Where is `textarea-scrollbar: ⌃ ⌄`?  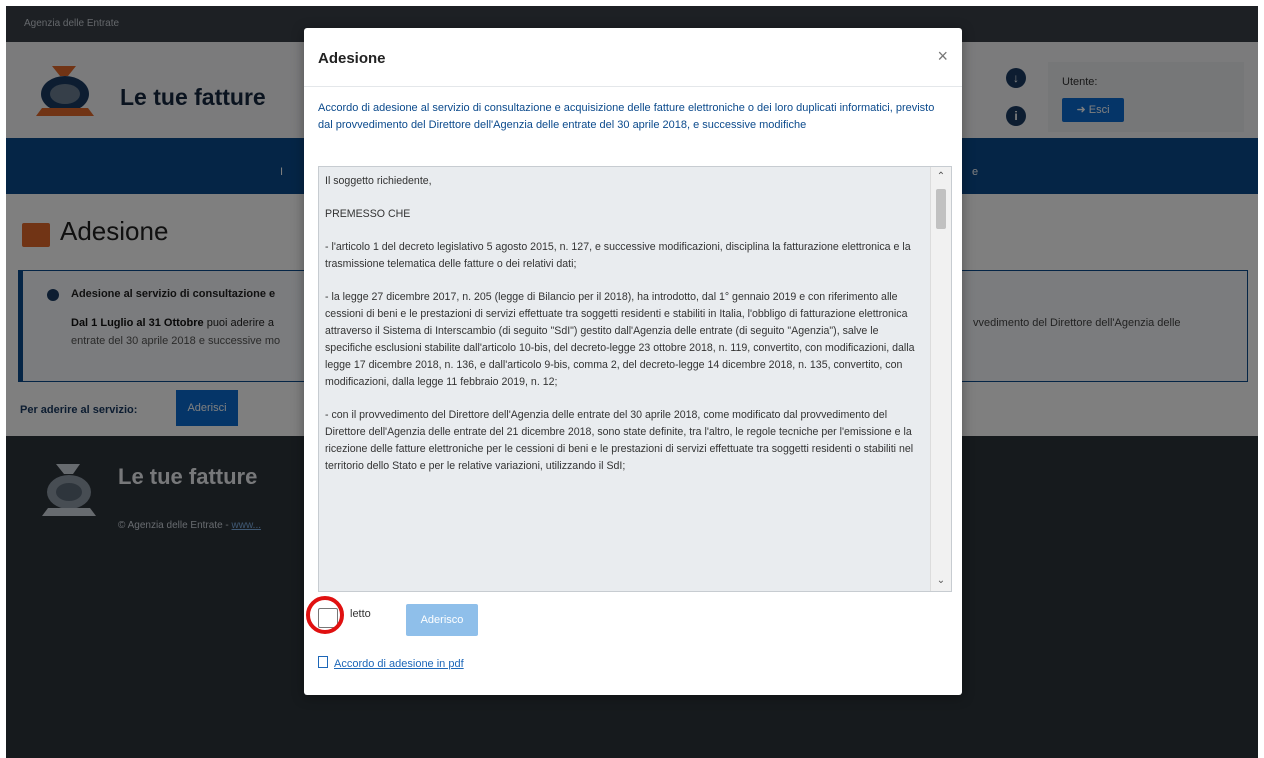
textarea-scrollbar: ⌃ ⌄ is located at coordinates (940, 379).